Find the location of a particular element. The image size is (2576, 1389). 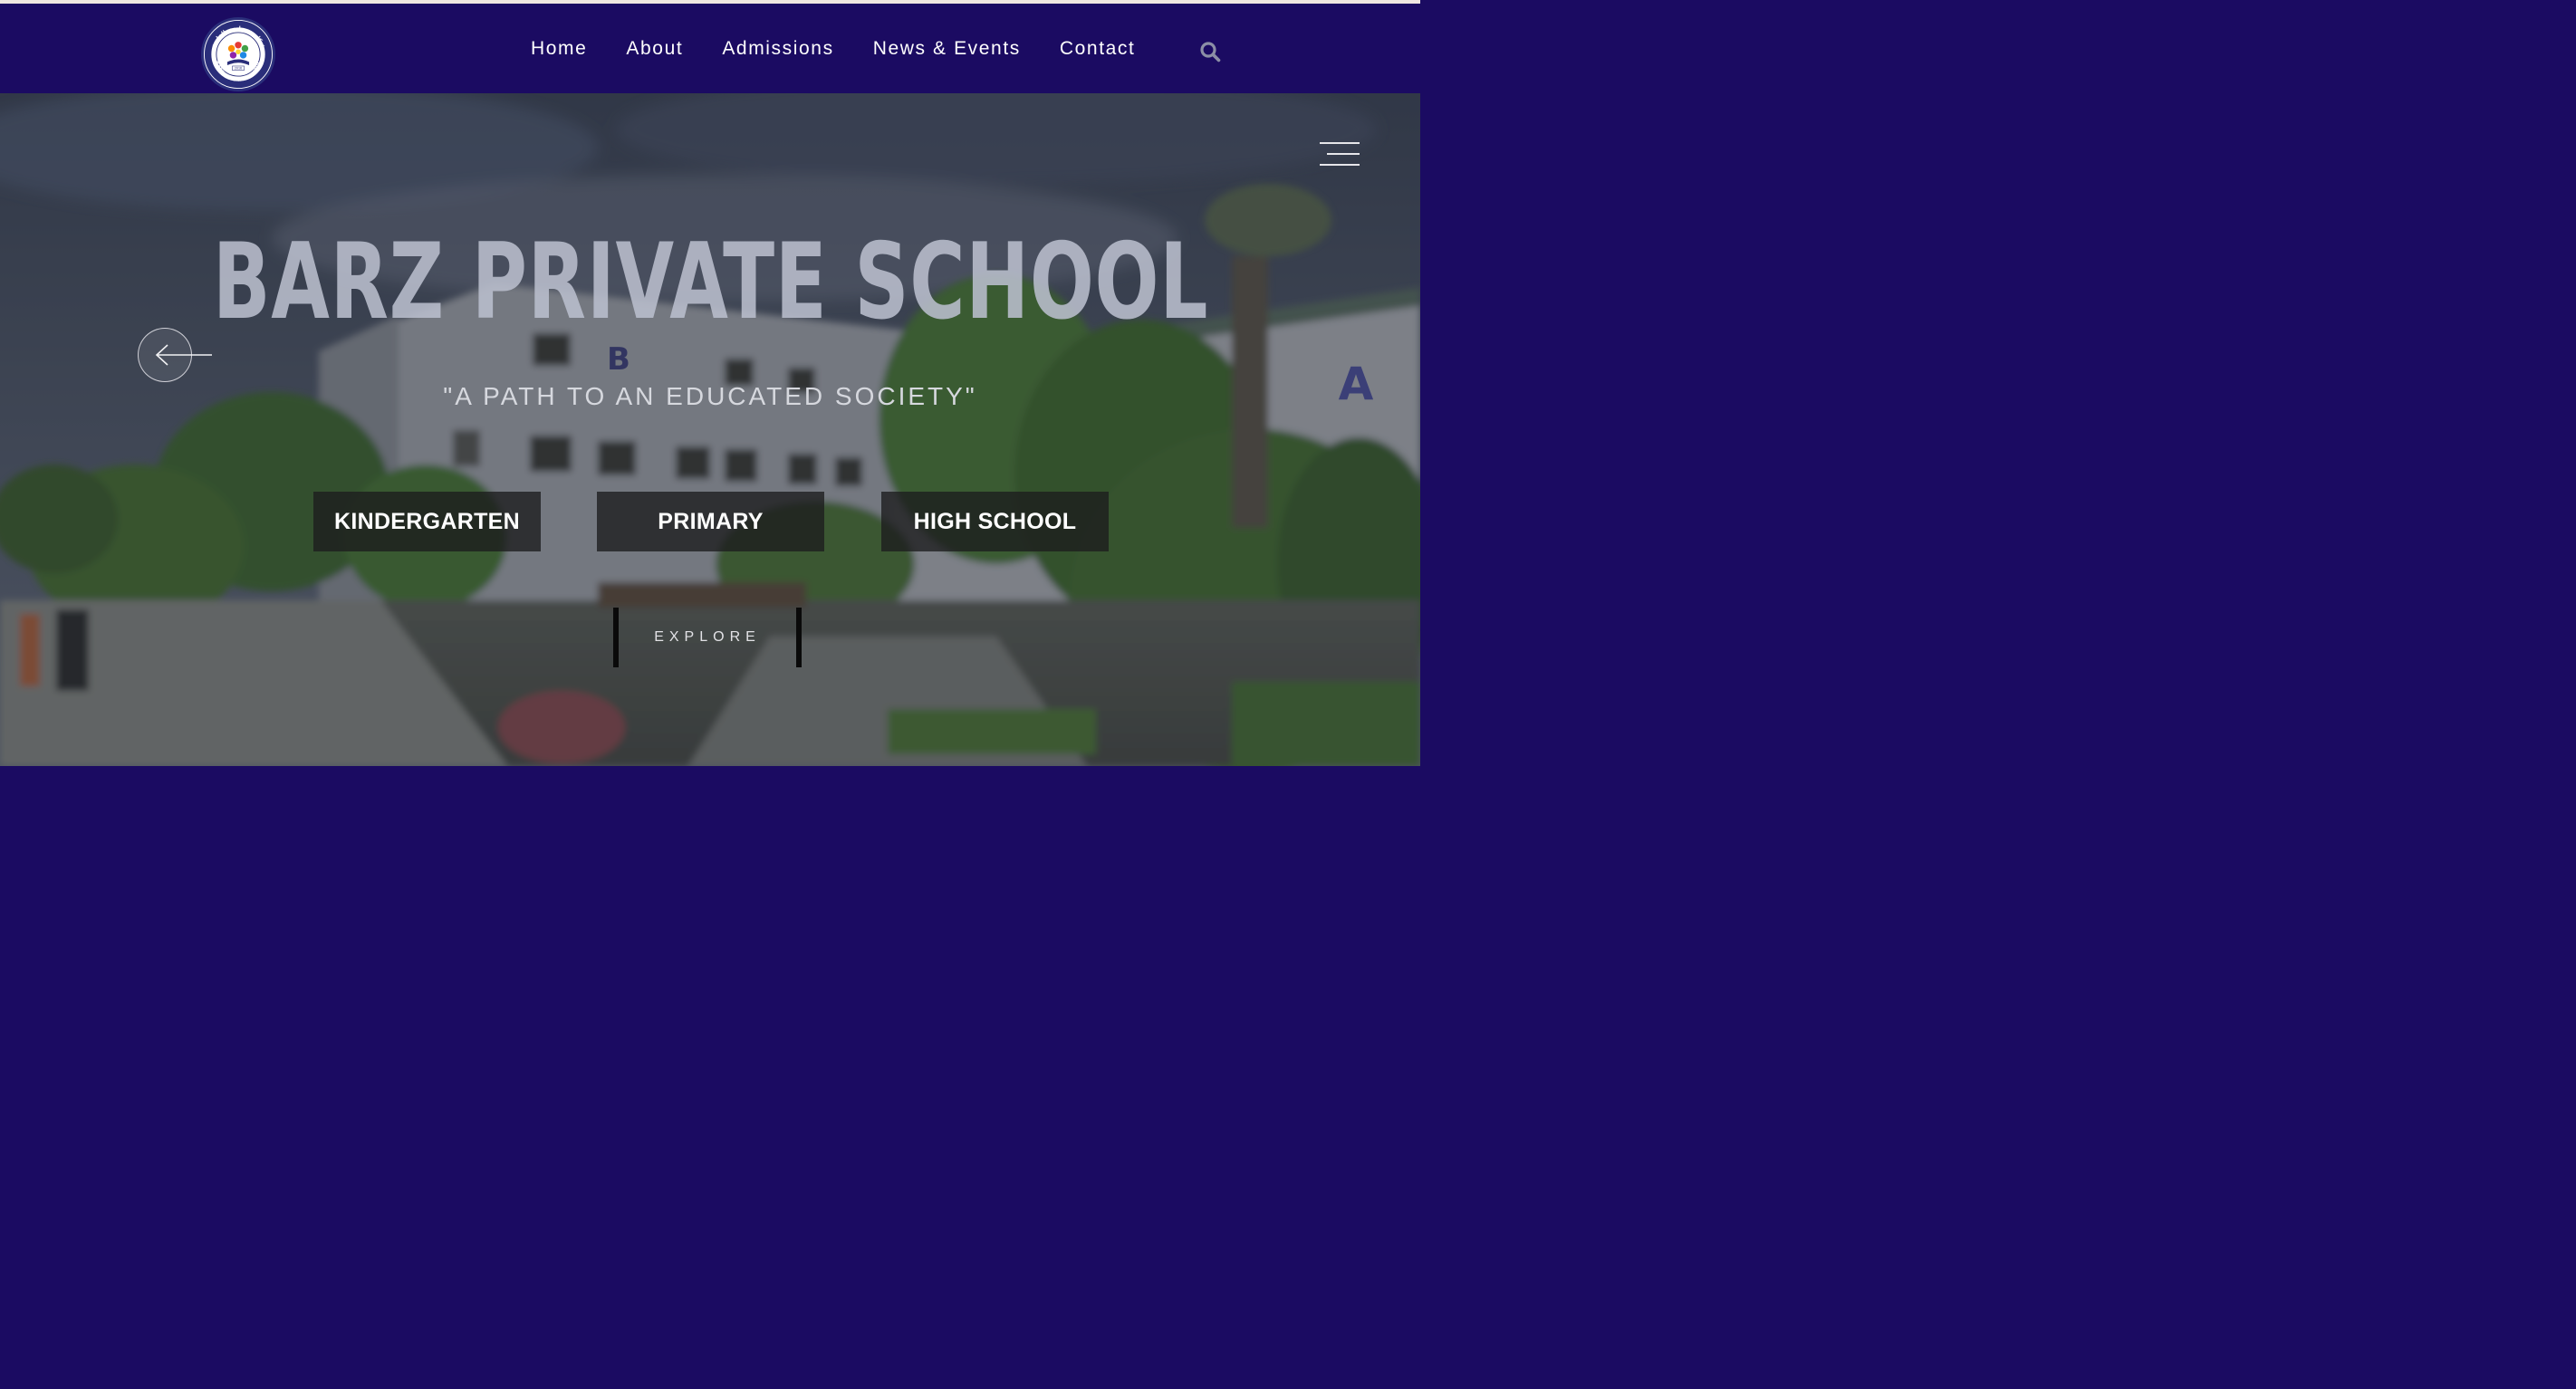

hero-title: BARZ PRIVATE SCHOOL is located at coordinates (710, 282).